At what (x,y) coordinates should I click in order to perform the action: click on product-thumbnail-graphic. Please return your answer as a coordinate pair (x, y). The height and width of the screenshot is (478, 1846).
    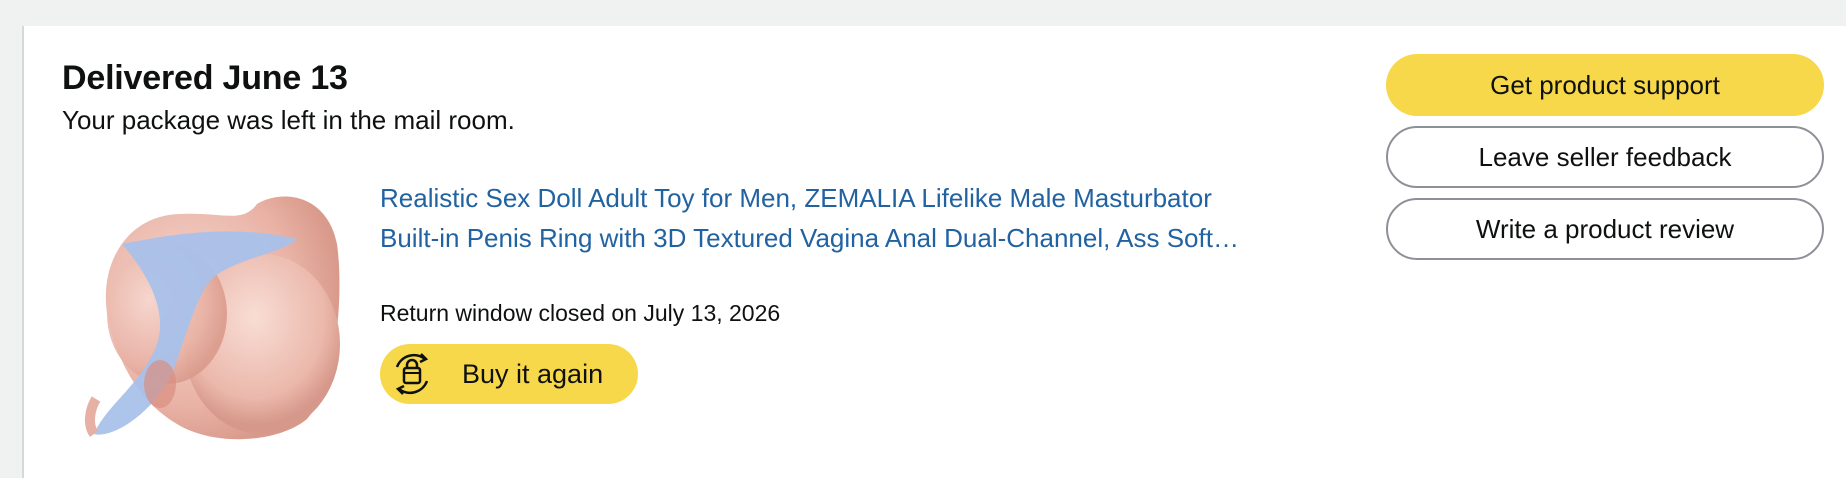
    Looking at the image, I should click on (212, 318).